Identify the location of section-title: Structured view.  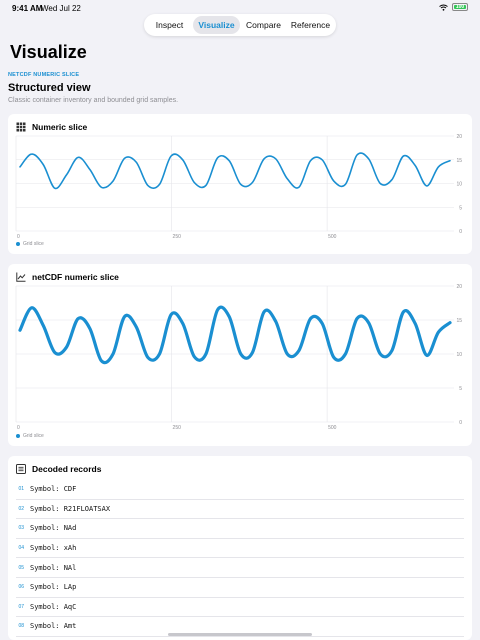
(49, 88).